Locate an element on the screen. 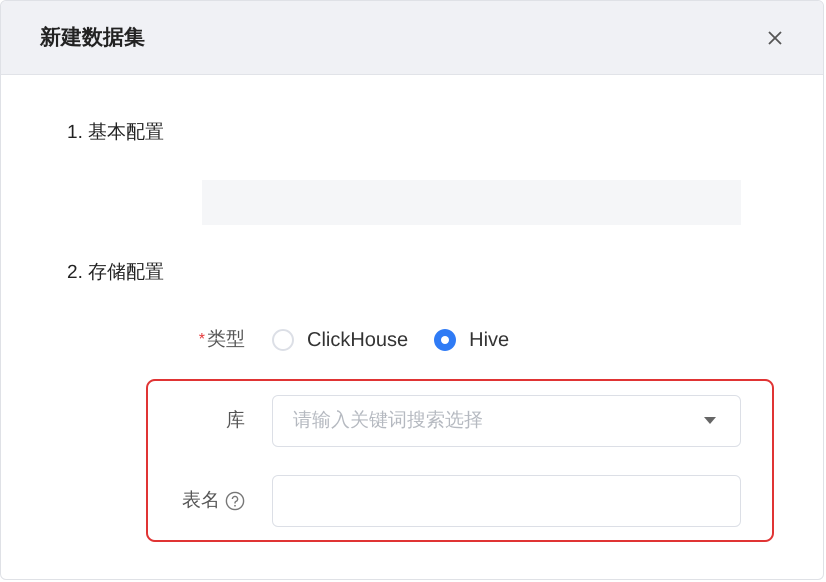  help-icon is located at coordinates (235, 501).